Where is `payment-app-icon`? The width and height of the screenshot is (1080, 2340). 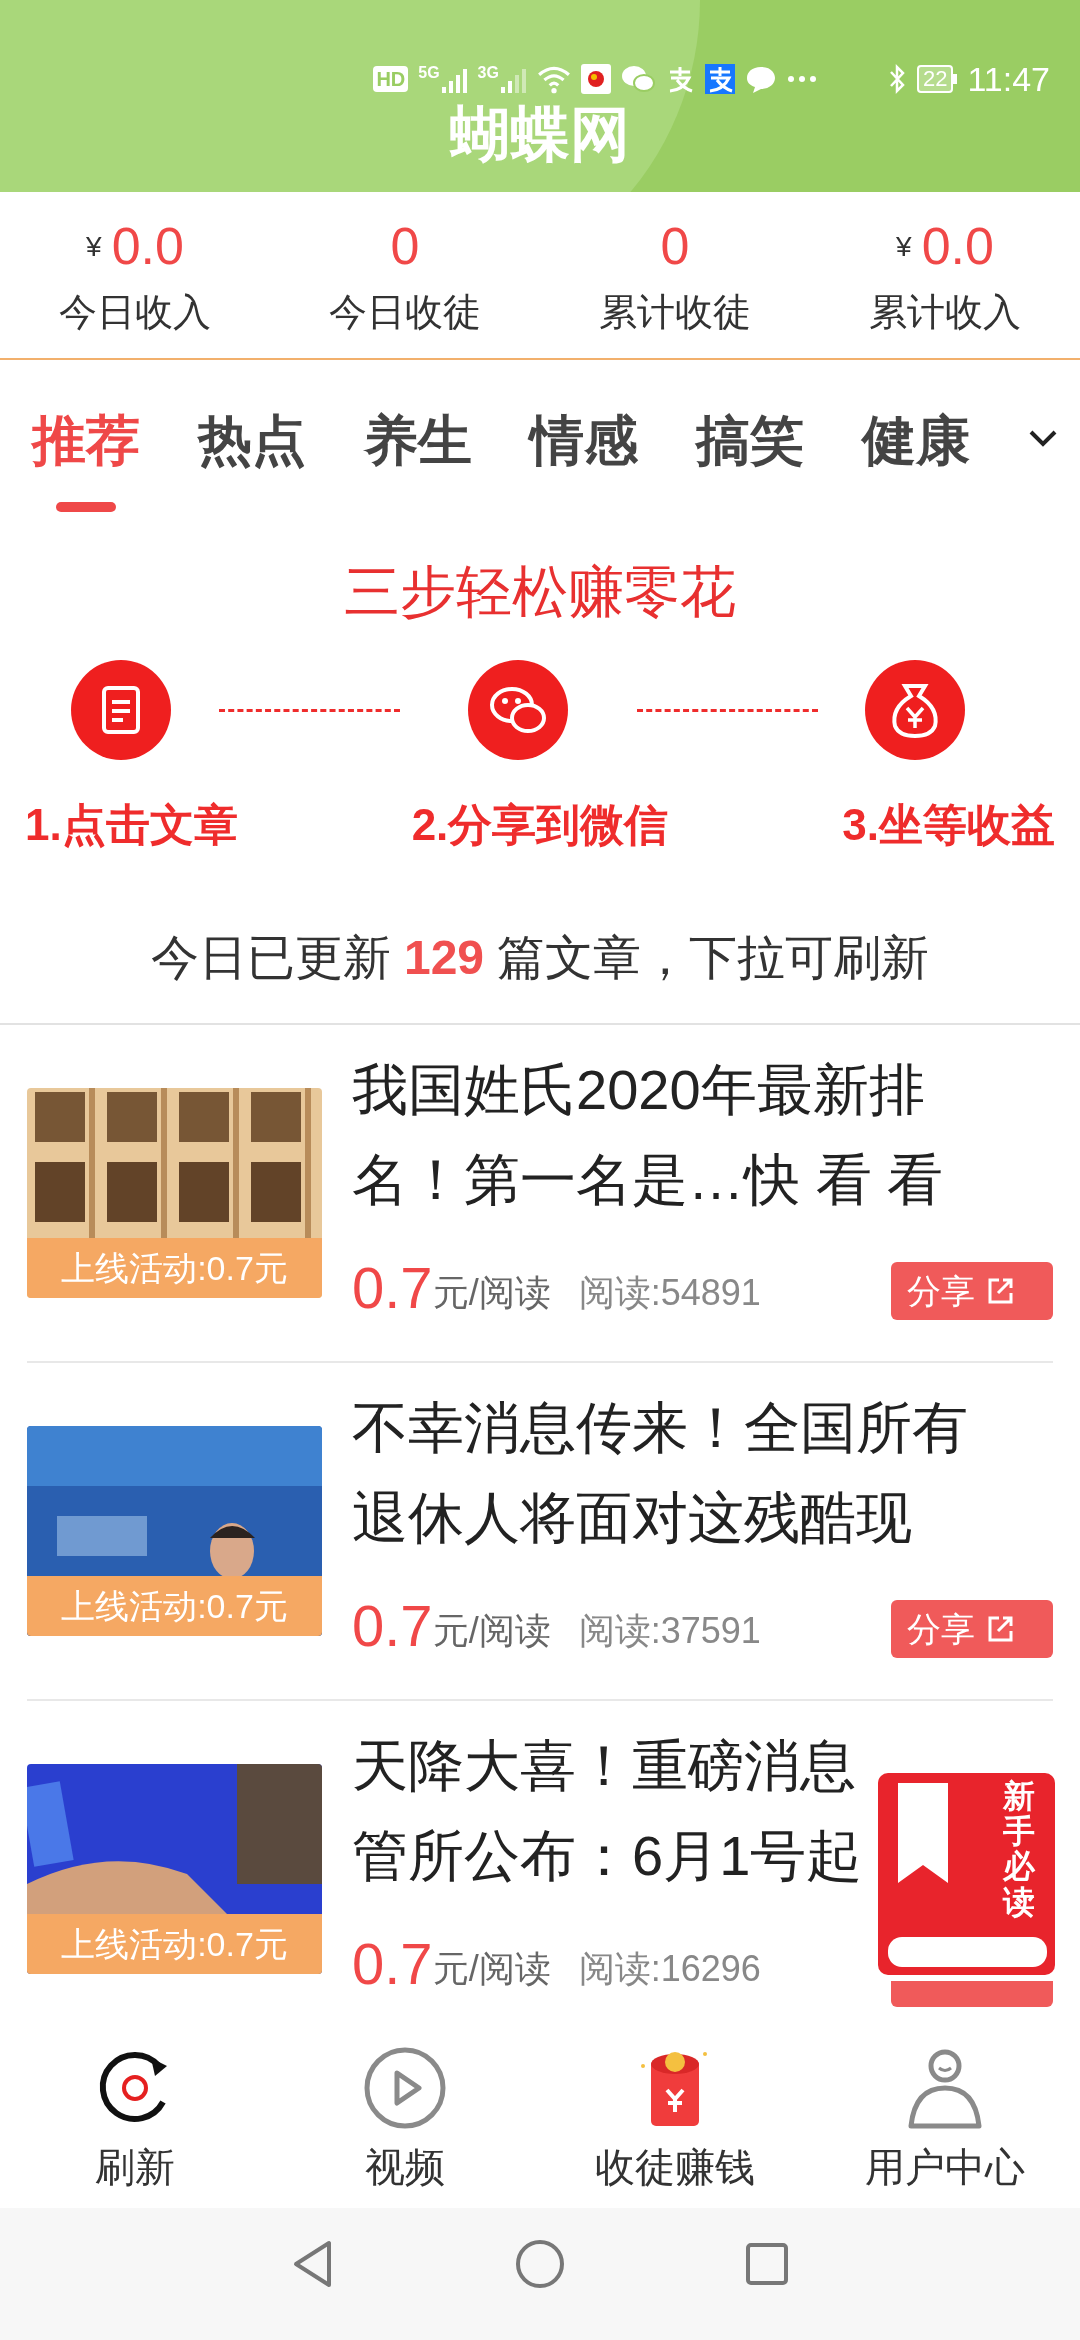 payment-app-icon is located at coordinates (719, 79).